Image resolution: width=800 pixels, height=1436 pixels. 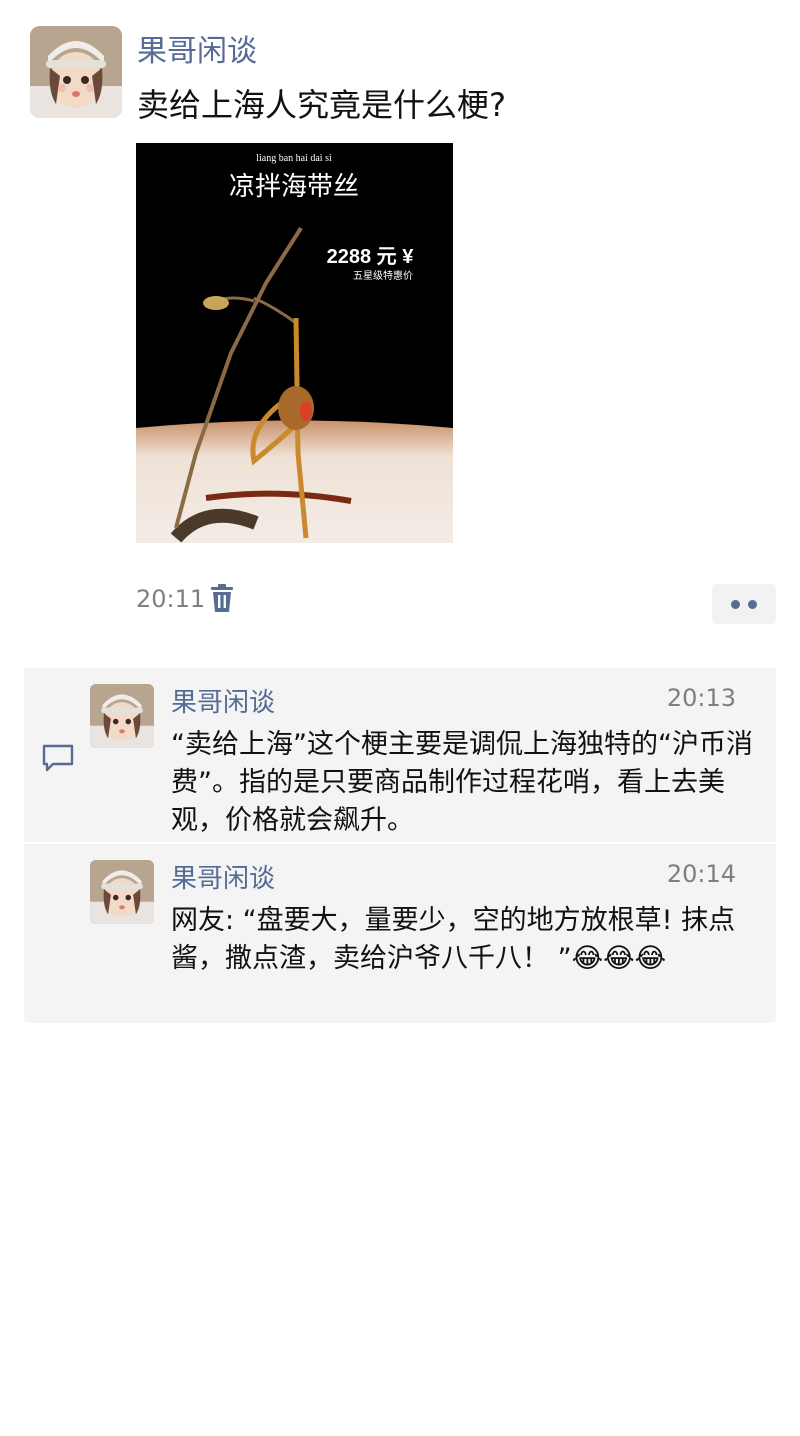 I want to click on post-avatar, so click(x=76, y=72).